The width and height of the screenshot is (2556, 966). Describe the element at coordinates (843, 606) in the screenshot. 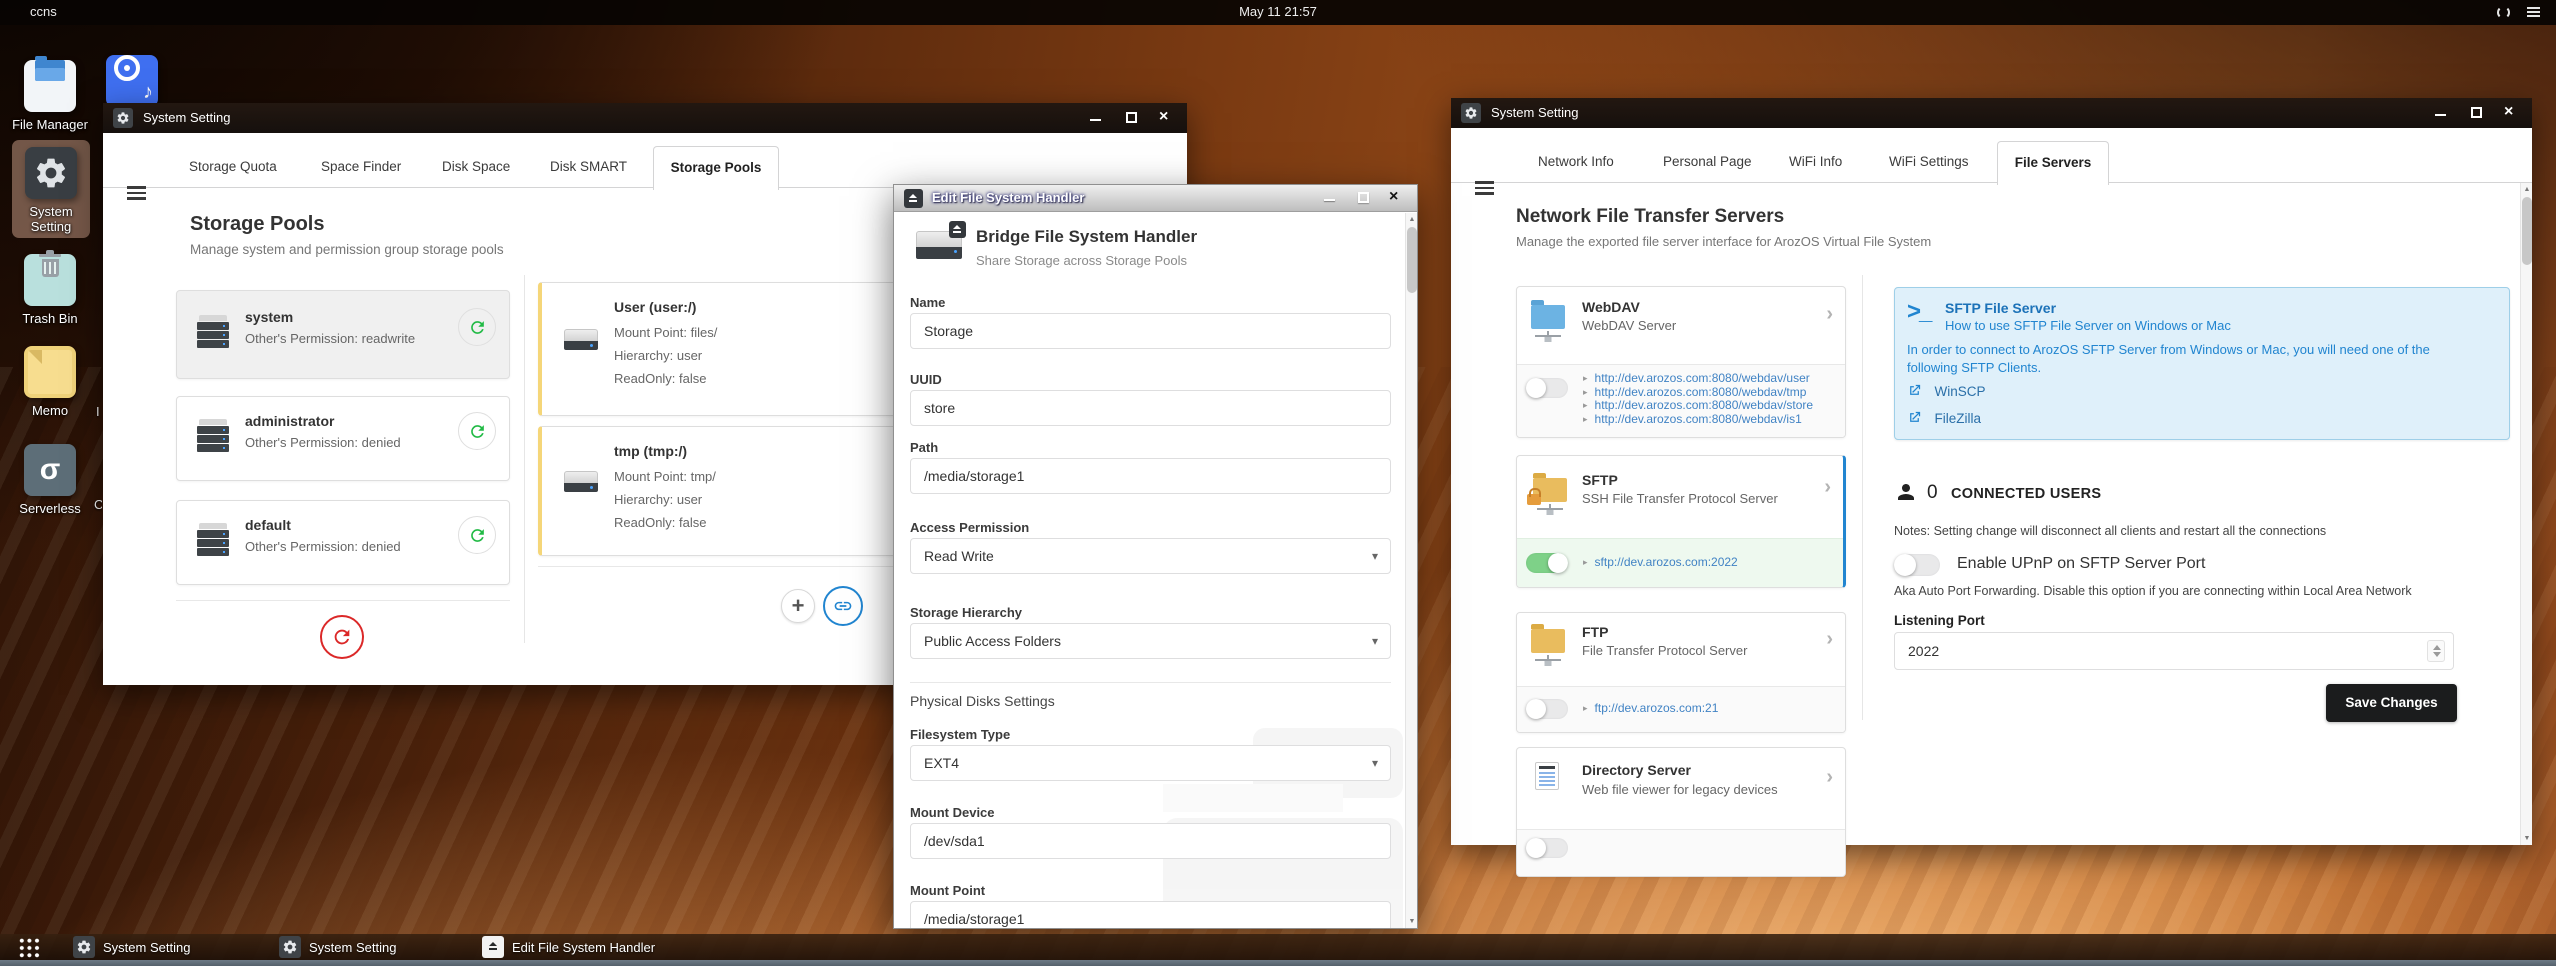

I see `bridge-fsh-button` at that location.